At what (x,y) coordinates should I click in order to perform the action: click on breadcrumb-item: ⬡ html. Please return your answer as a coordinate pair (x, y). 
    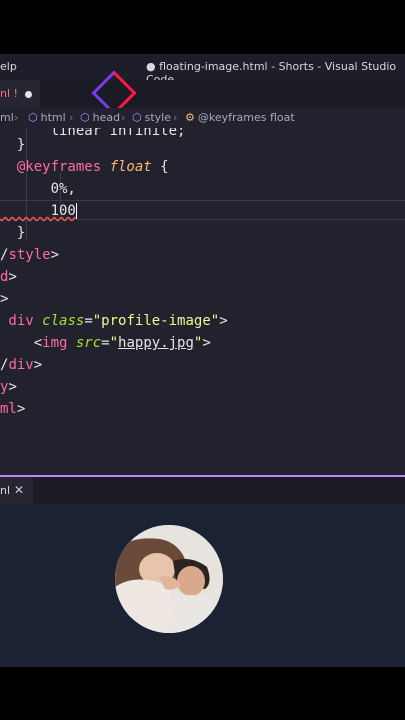
    Looking at the image, I should click on (47, 117).